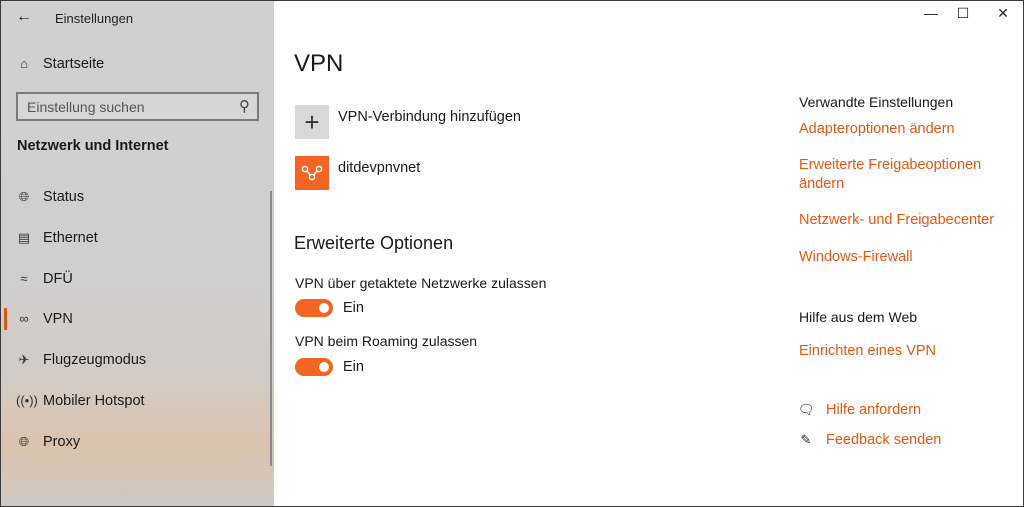 The width and height of the screenshot is (1024, 507). Describe the element at coordinates (319, 63) in the screenshot. I see `page-title: VPN` at that location.